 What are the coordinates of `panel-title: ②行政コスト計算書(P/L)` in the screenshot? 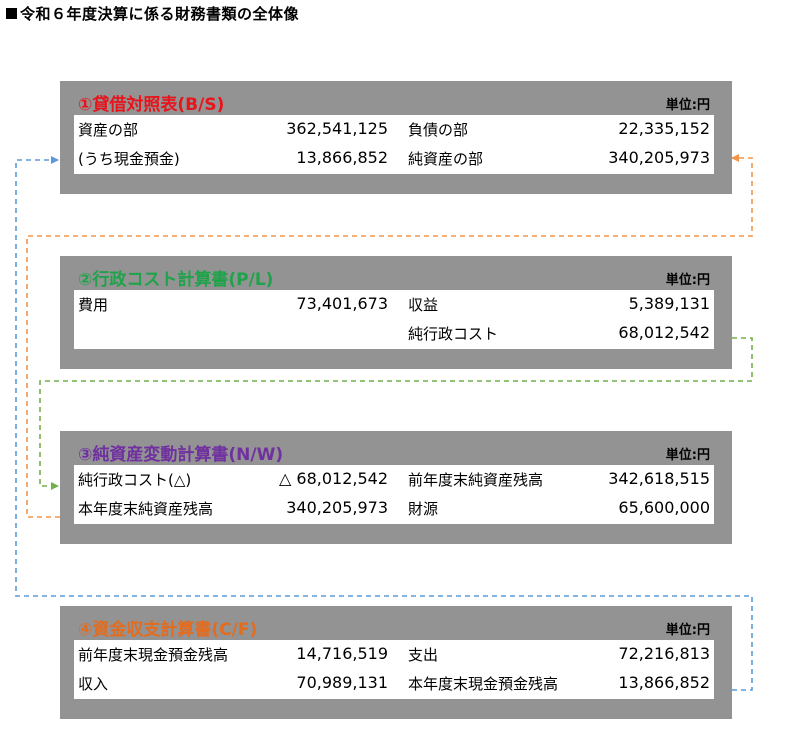 It's located at (176, 280).